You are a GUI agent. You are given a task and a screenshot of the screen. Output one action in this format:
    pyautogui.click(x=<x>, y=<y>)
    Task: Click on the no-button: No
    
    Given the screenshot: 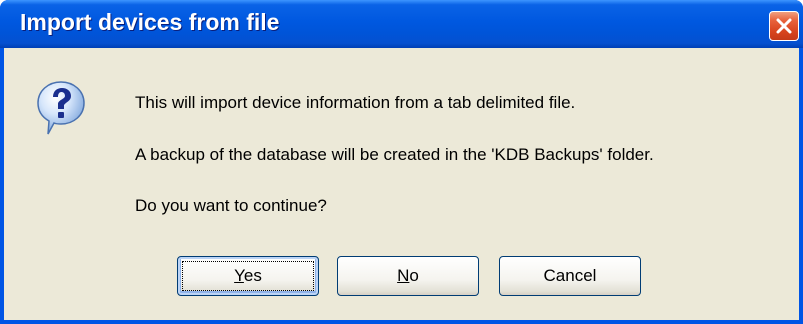 What is the action you would take?
    pyautogui.click(x=408, y=276)
    